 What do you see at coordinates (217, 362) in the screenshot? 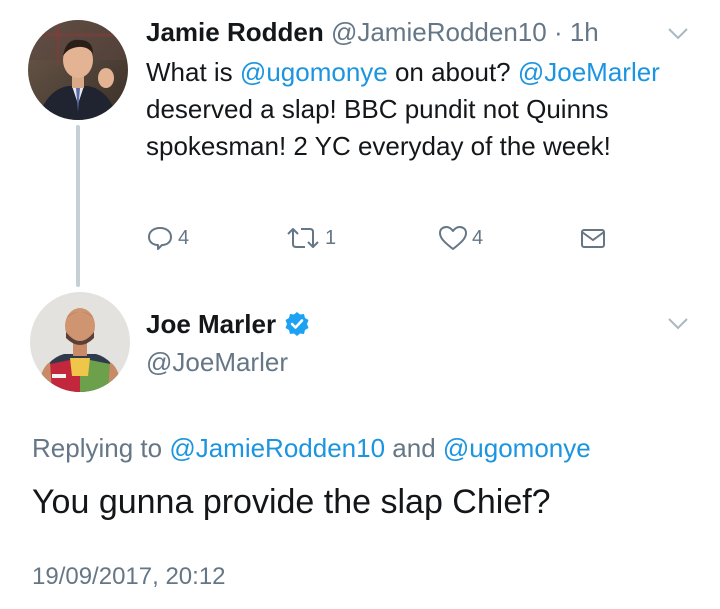
I see `author-handle: @JoeMarler` at bounding box center [217, 362].